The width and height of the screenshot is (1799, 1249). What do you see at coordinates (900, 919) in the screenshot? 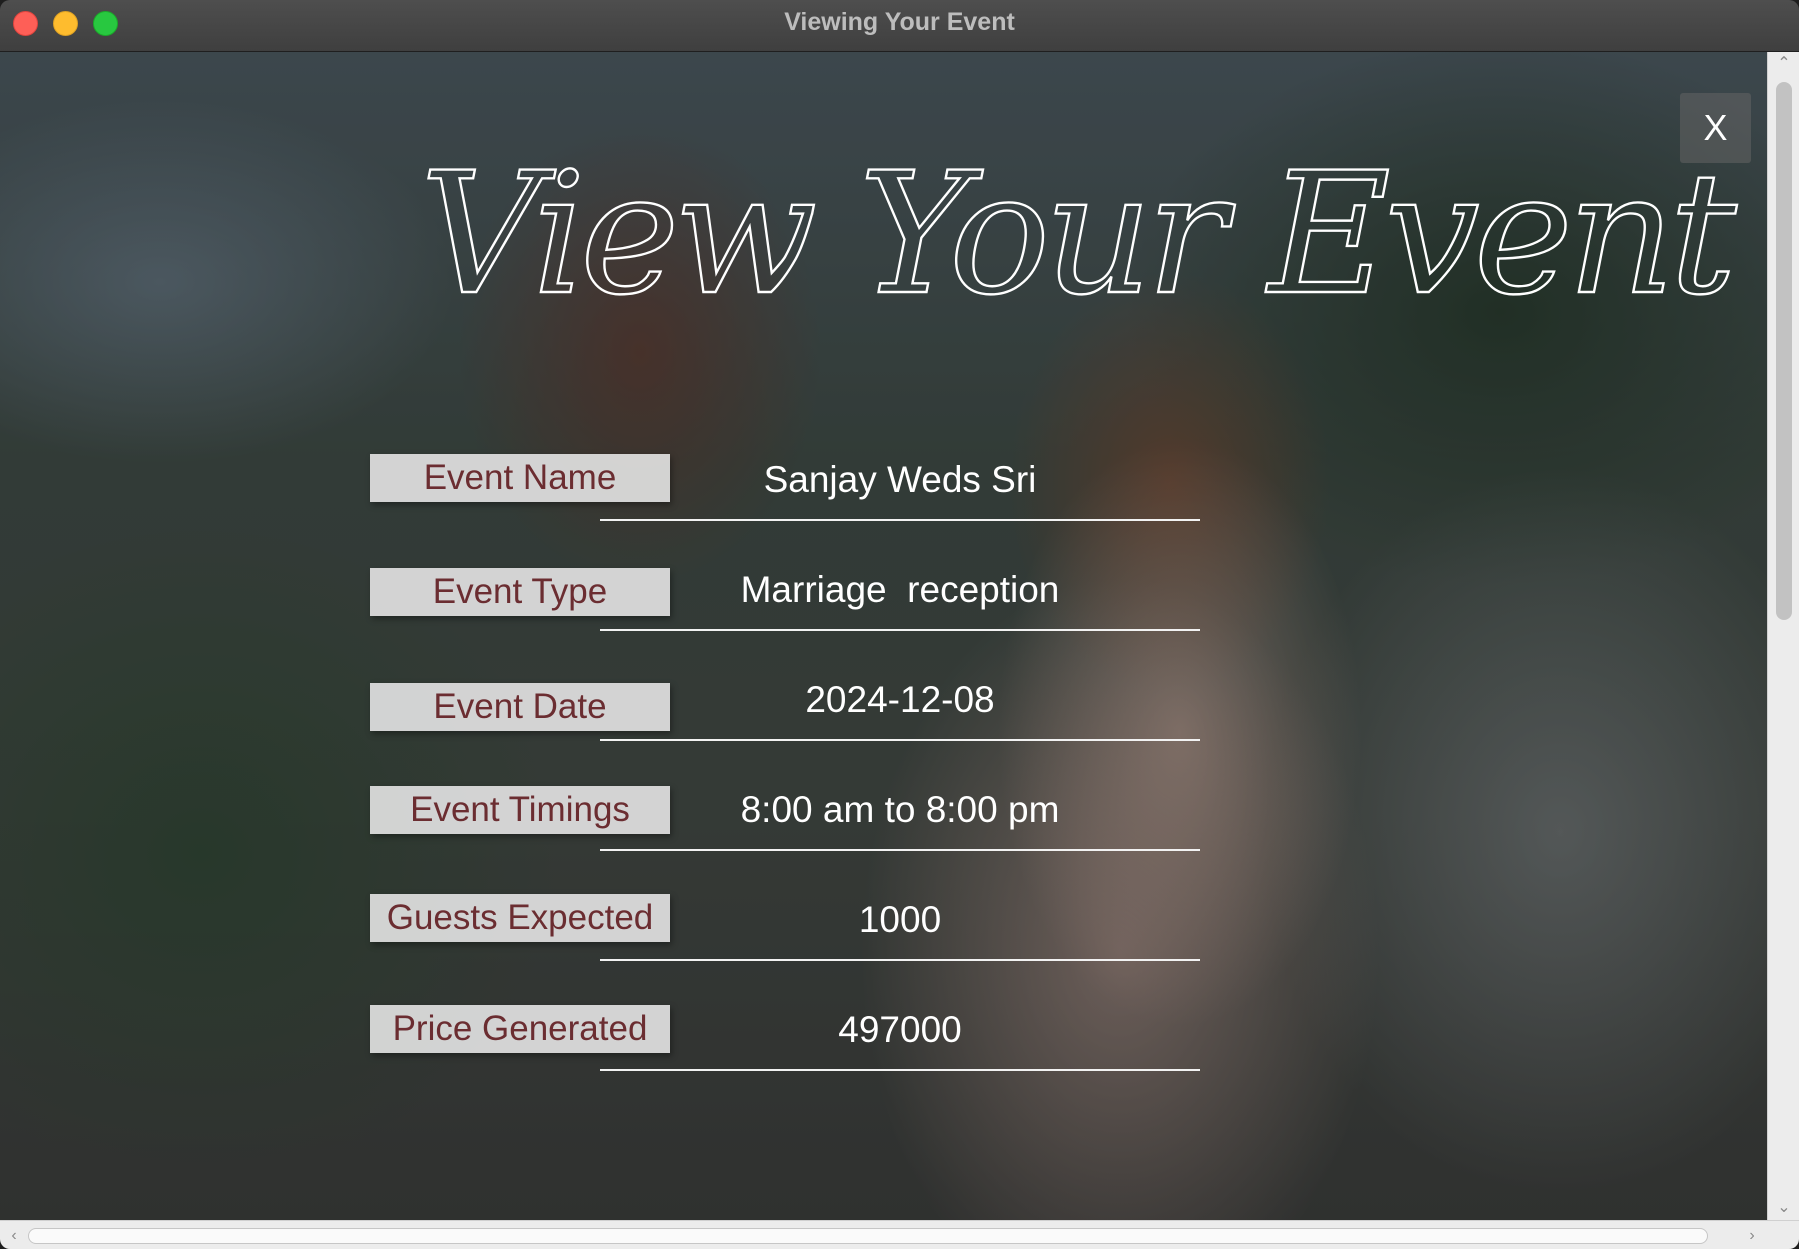
I see `guests-expected-value: 1000` at bounding box center [900, 919].